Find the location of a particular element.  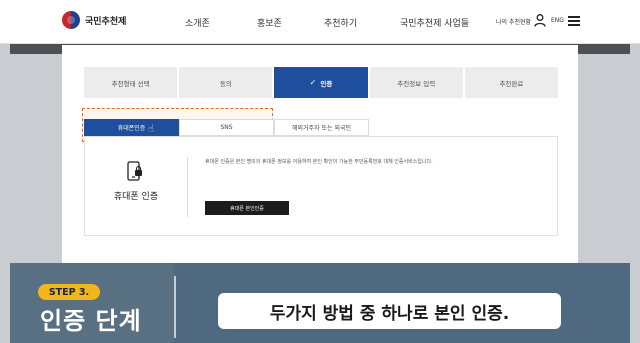

panel-header: 휴대폰 인증 is located at coordinates (136, 186).